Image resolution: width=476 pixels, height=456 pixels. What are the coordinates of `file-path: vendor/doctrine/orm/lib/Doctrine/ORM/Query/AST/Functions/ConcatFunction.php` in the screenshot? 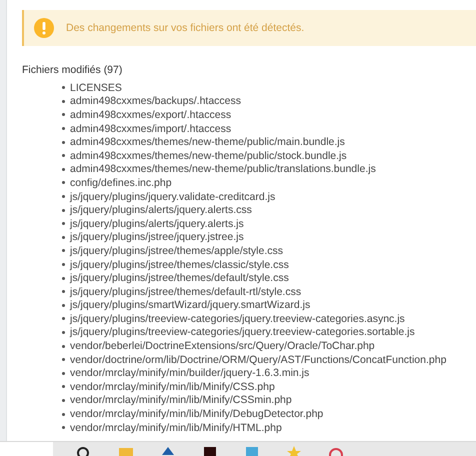 It's located at (258, 360).